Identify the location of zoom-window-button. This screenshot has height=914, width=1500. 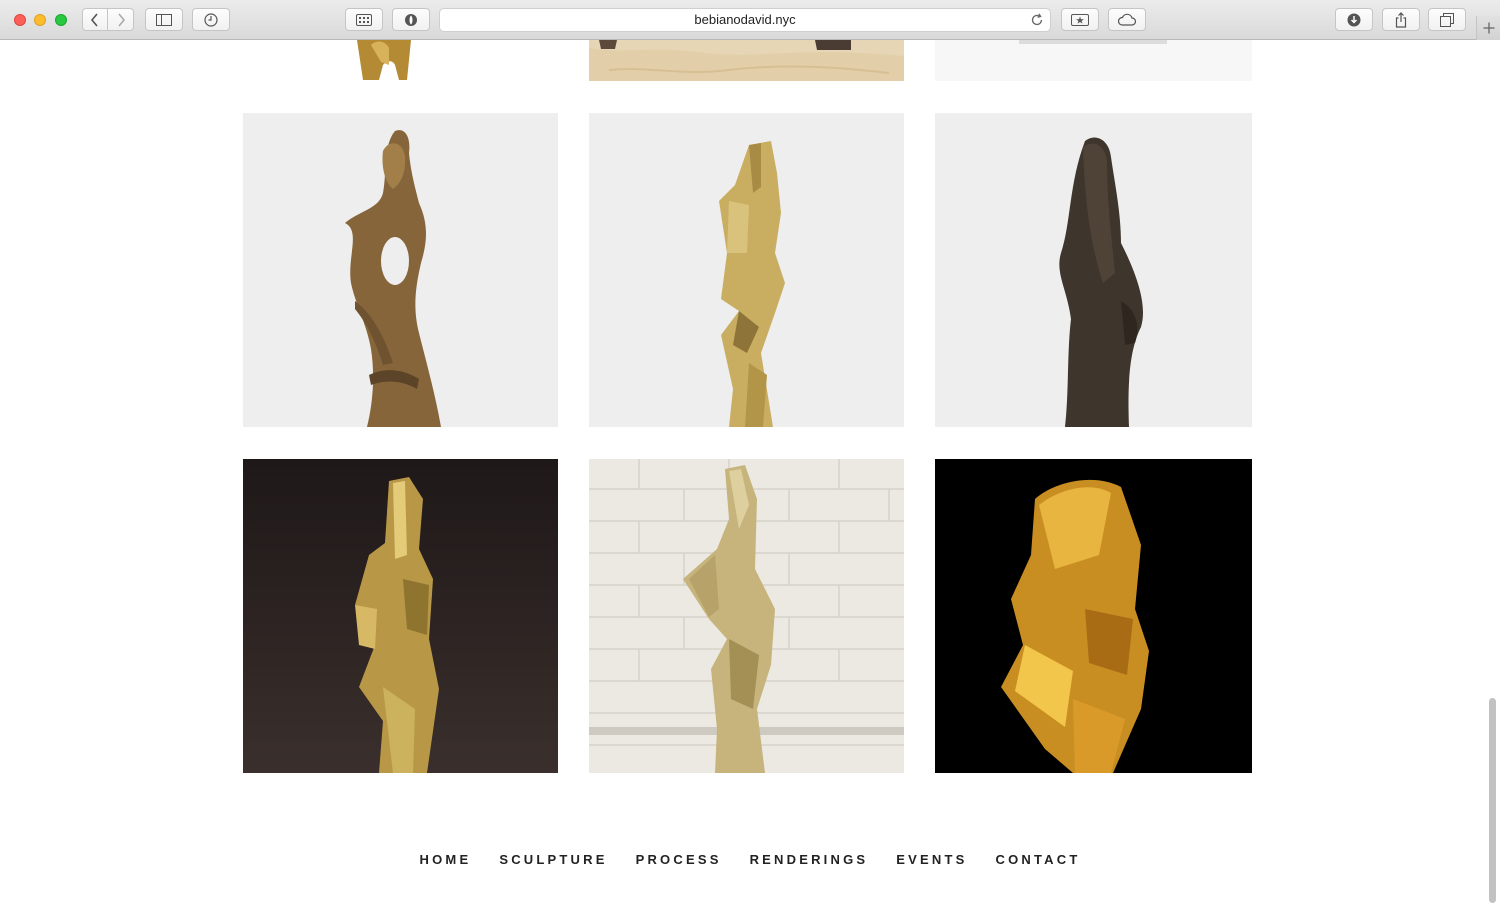
(61, 20).